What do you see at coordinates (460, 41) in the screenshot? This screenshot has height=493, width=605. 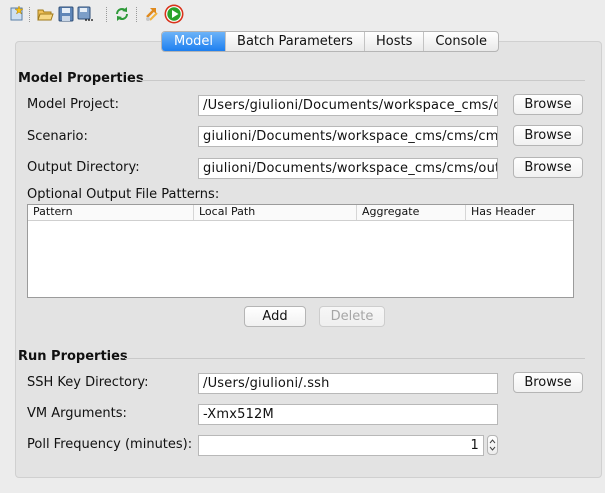 I see `tab-console: Console` at bounding box center [460, 41].